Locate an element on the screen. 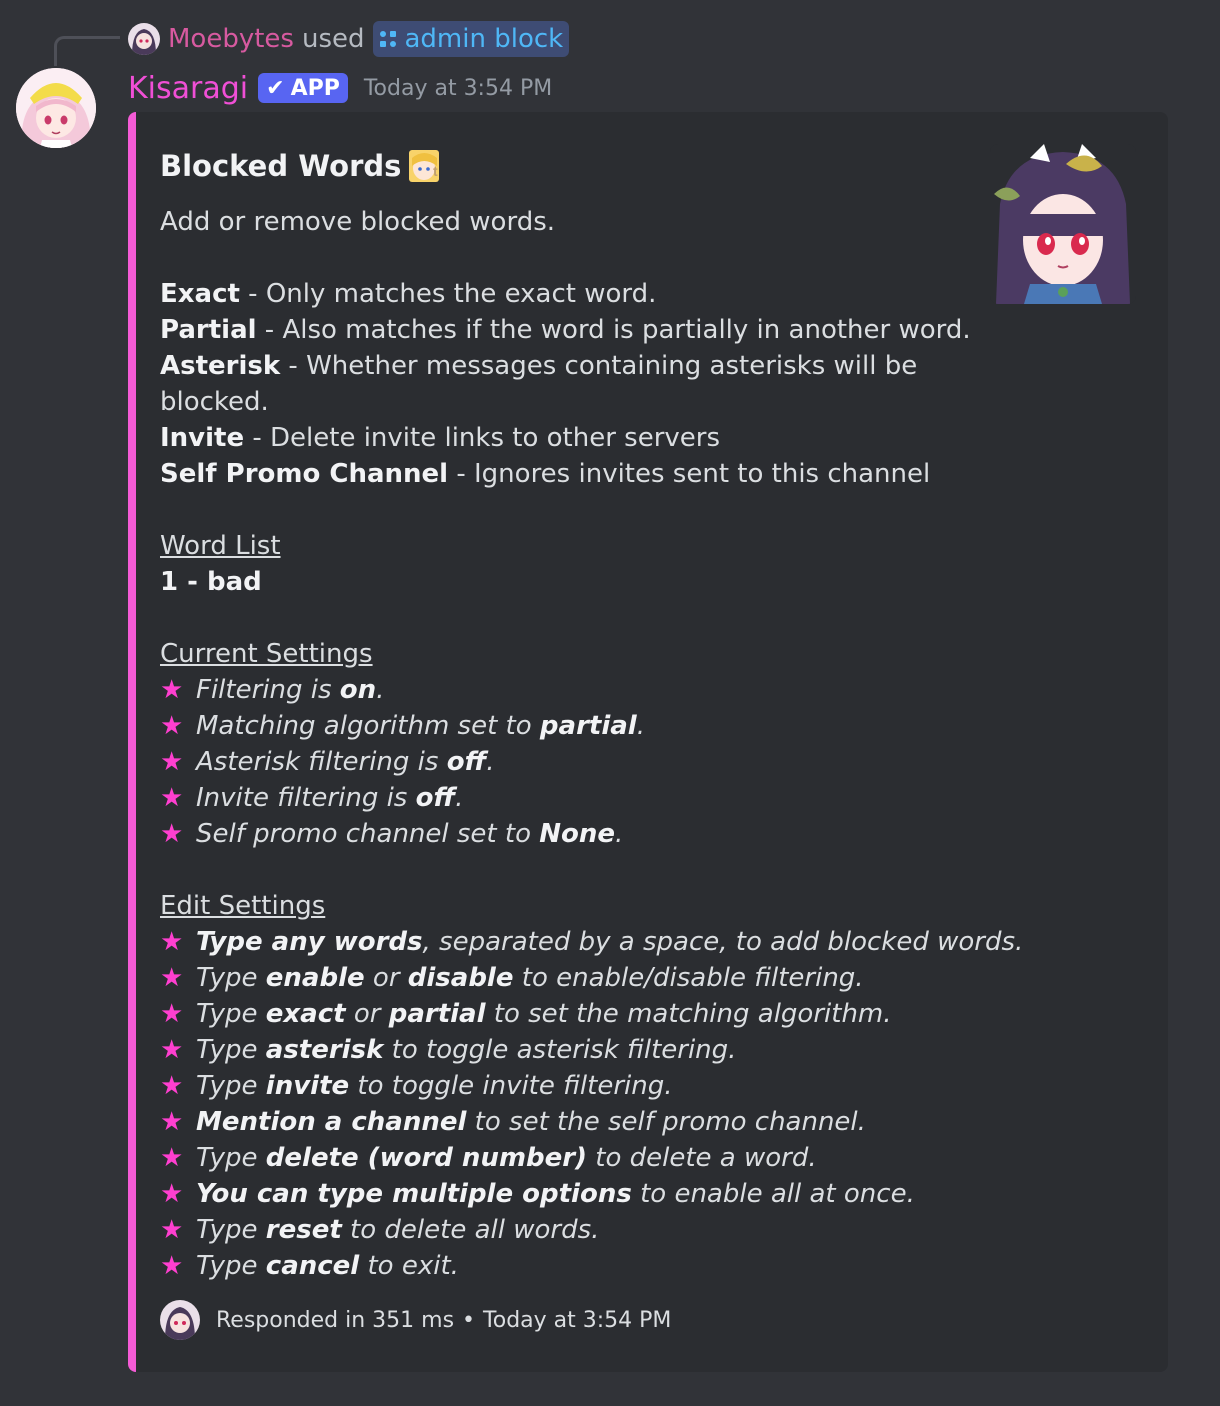 This screenshot has height=1406, width=1220. definition-text: - Delete invite links to other servers is located at coordinates (482, 438).